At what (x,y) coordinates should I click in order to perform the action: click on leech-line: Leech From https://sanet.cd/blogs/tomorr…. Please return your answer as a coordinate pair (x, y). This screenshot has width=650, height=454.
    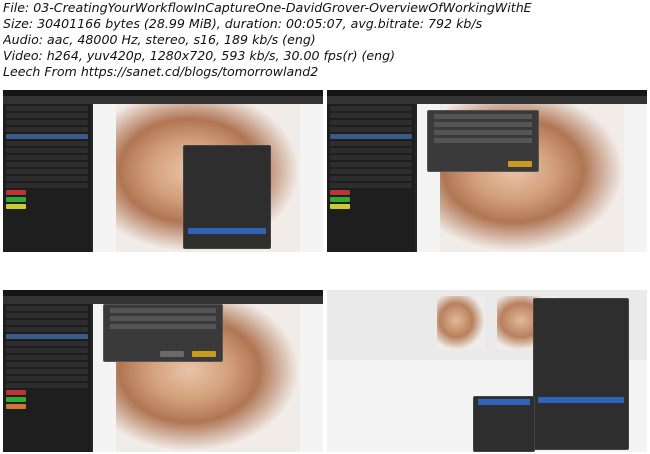
    Looking at the image, I should click on (161, 71).